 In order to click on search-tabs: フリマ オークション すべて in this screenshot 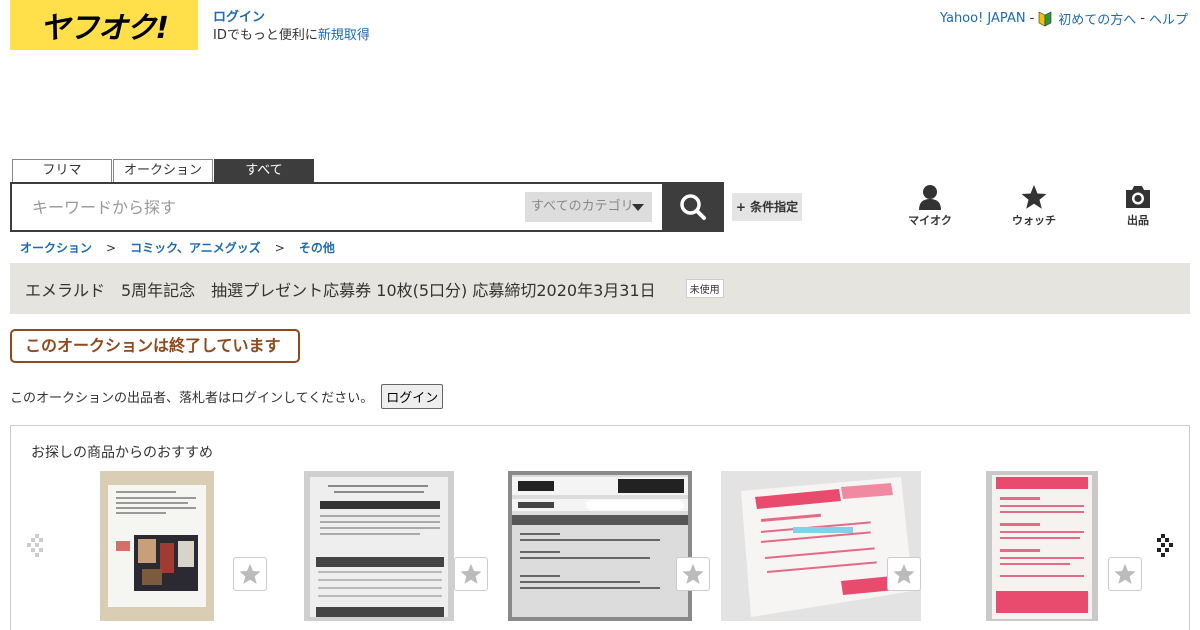, I will do `click(163, 171)`.